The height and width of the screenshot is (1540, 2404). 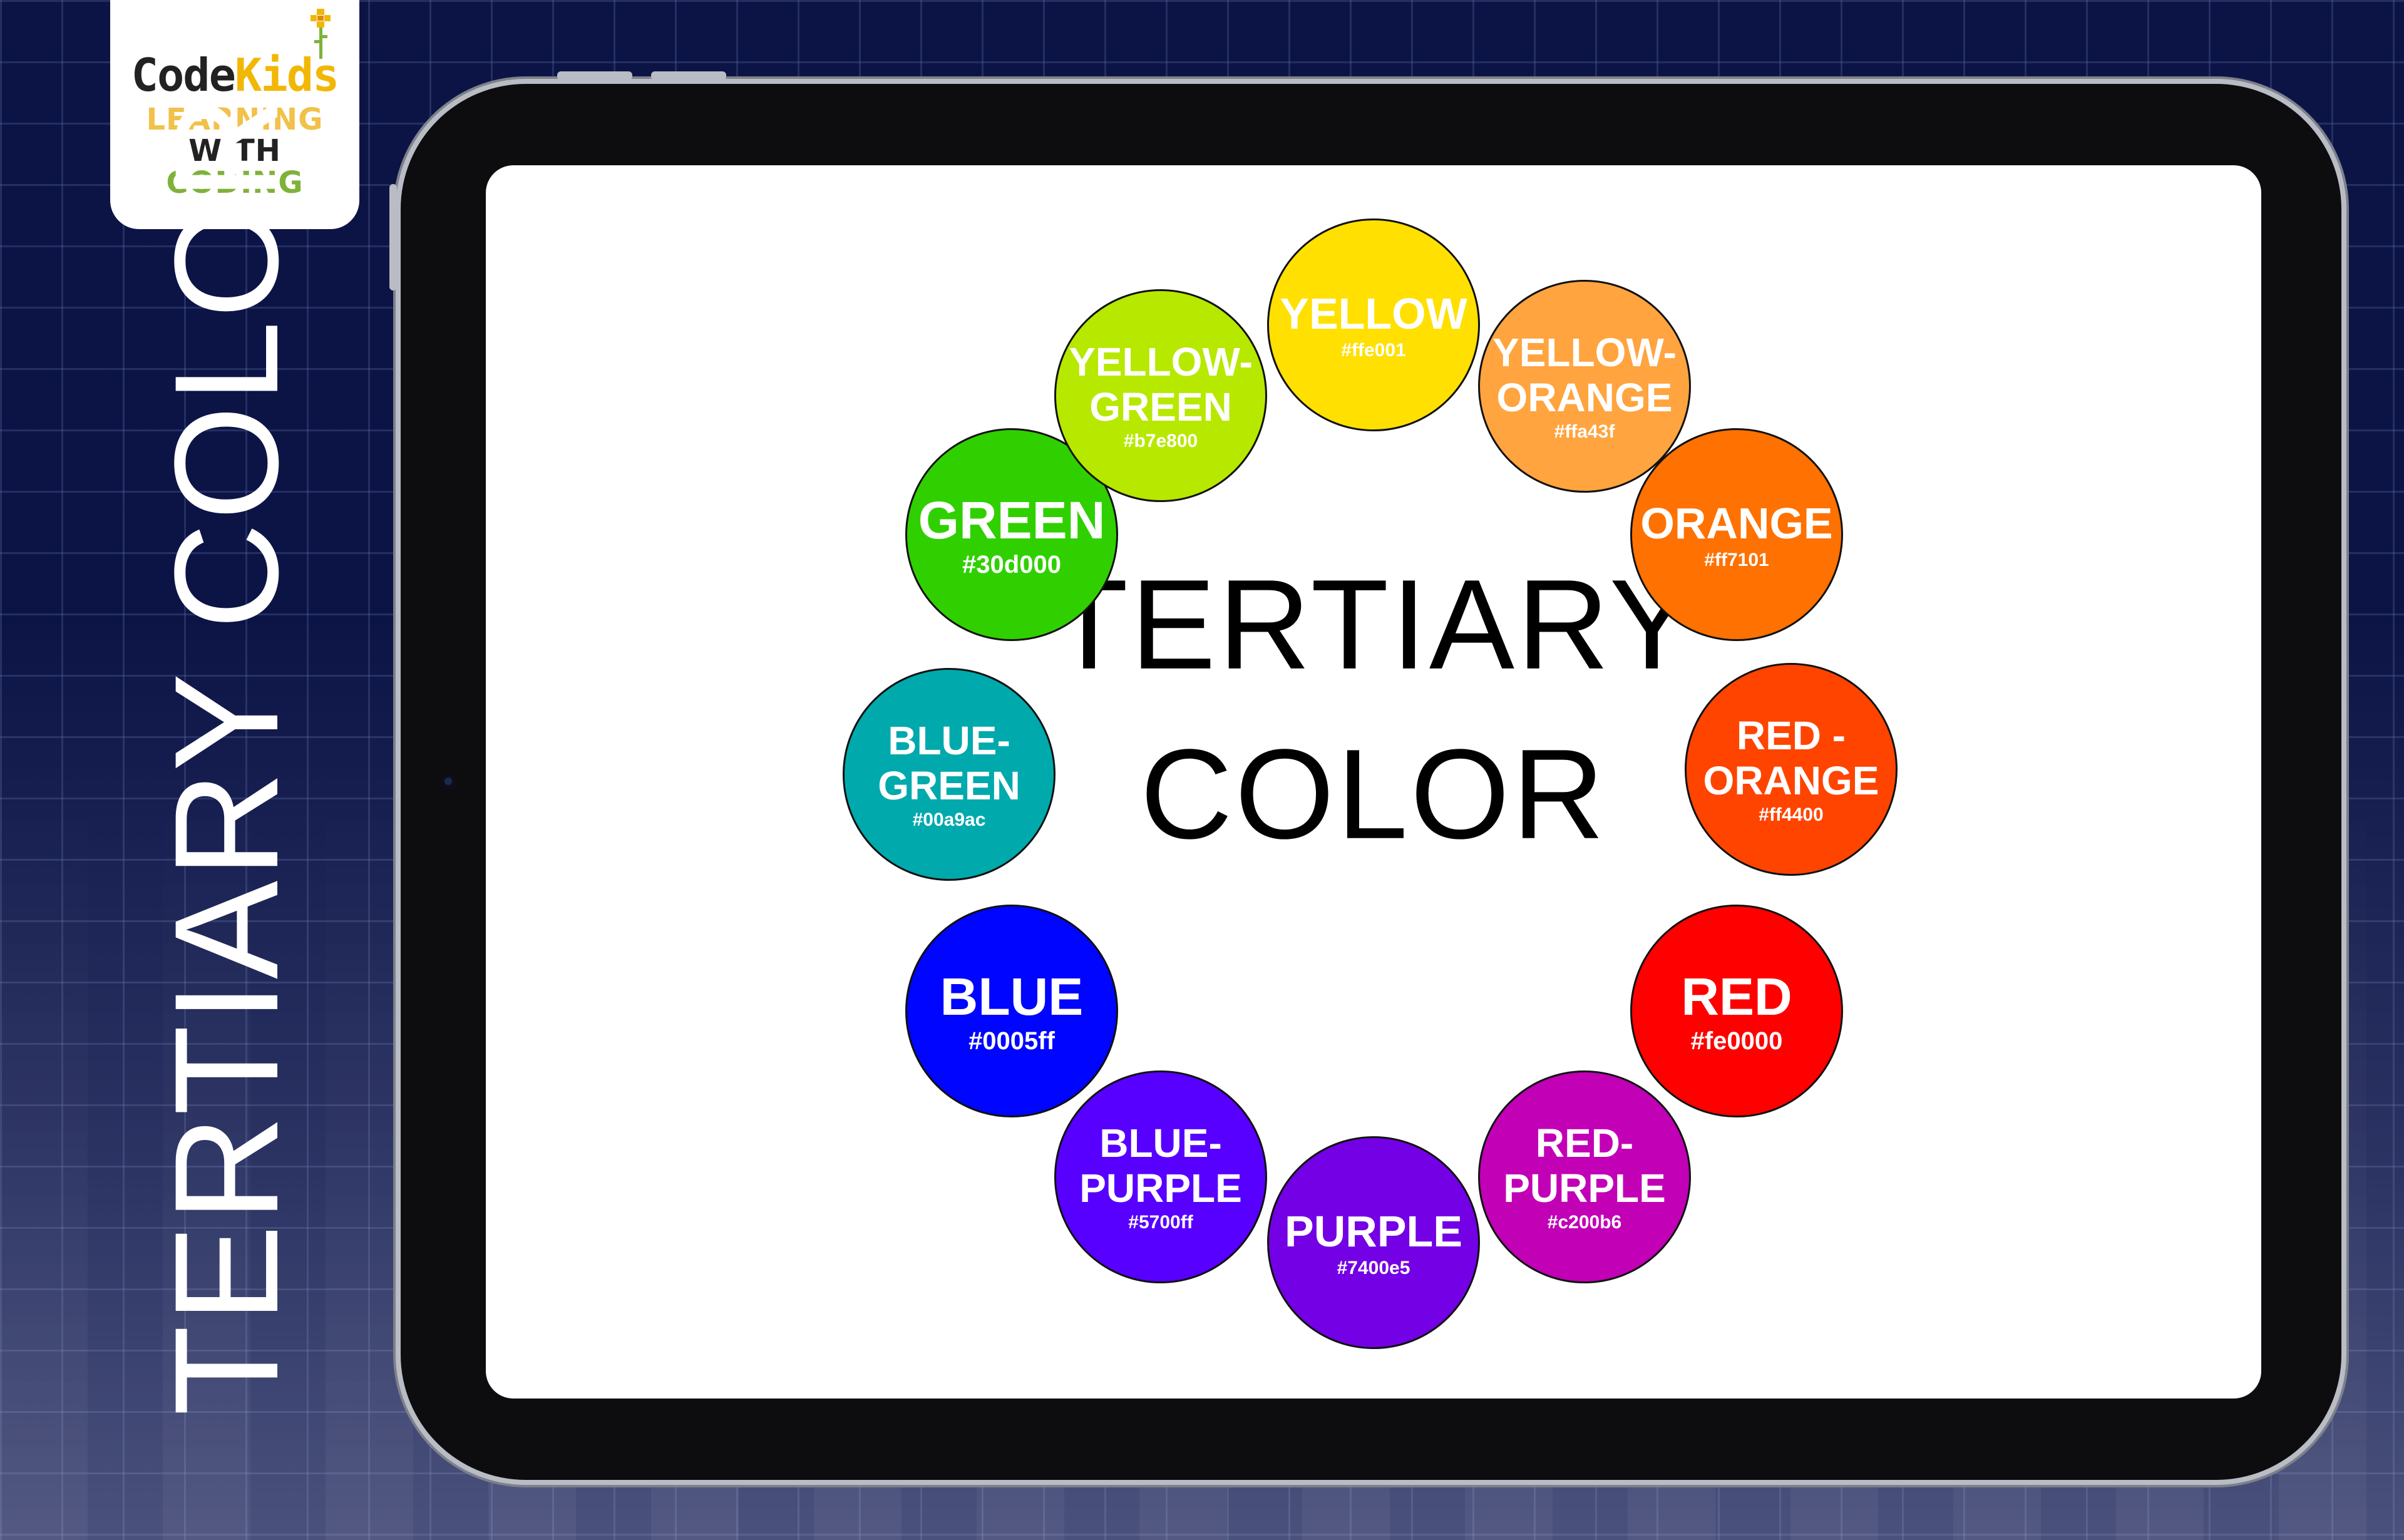 What do you see at coordinates (1012, 1041) in the screenshot?
I see `color-hex: #0005ff` at bounding box center [1012, 1041].